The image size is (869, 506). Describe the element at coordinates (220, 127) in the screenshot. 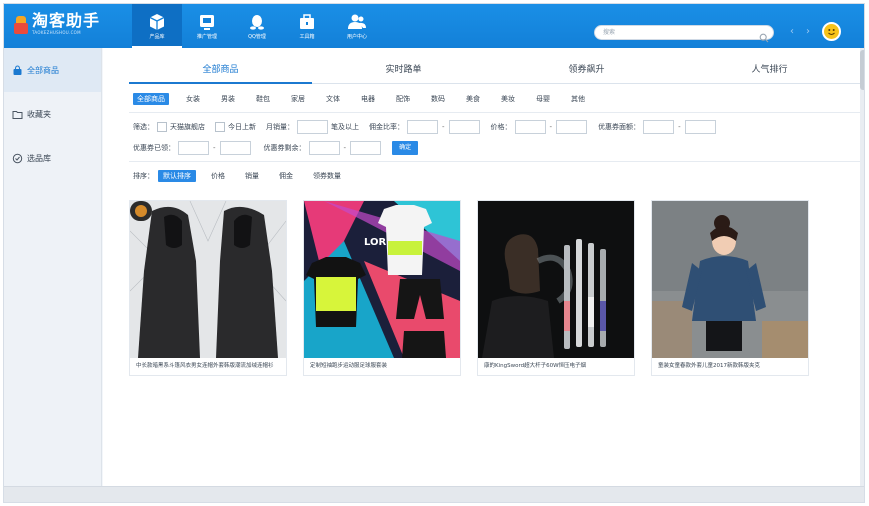

I see `today-new-checkbox` at that location.